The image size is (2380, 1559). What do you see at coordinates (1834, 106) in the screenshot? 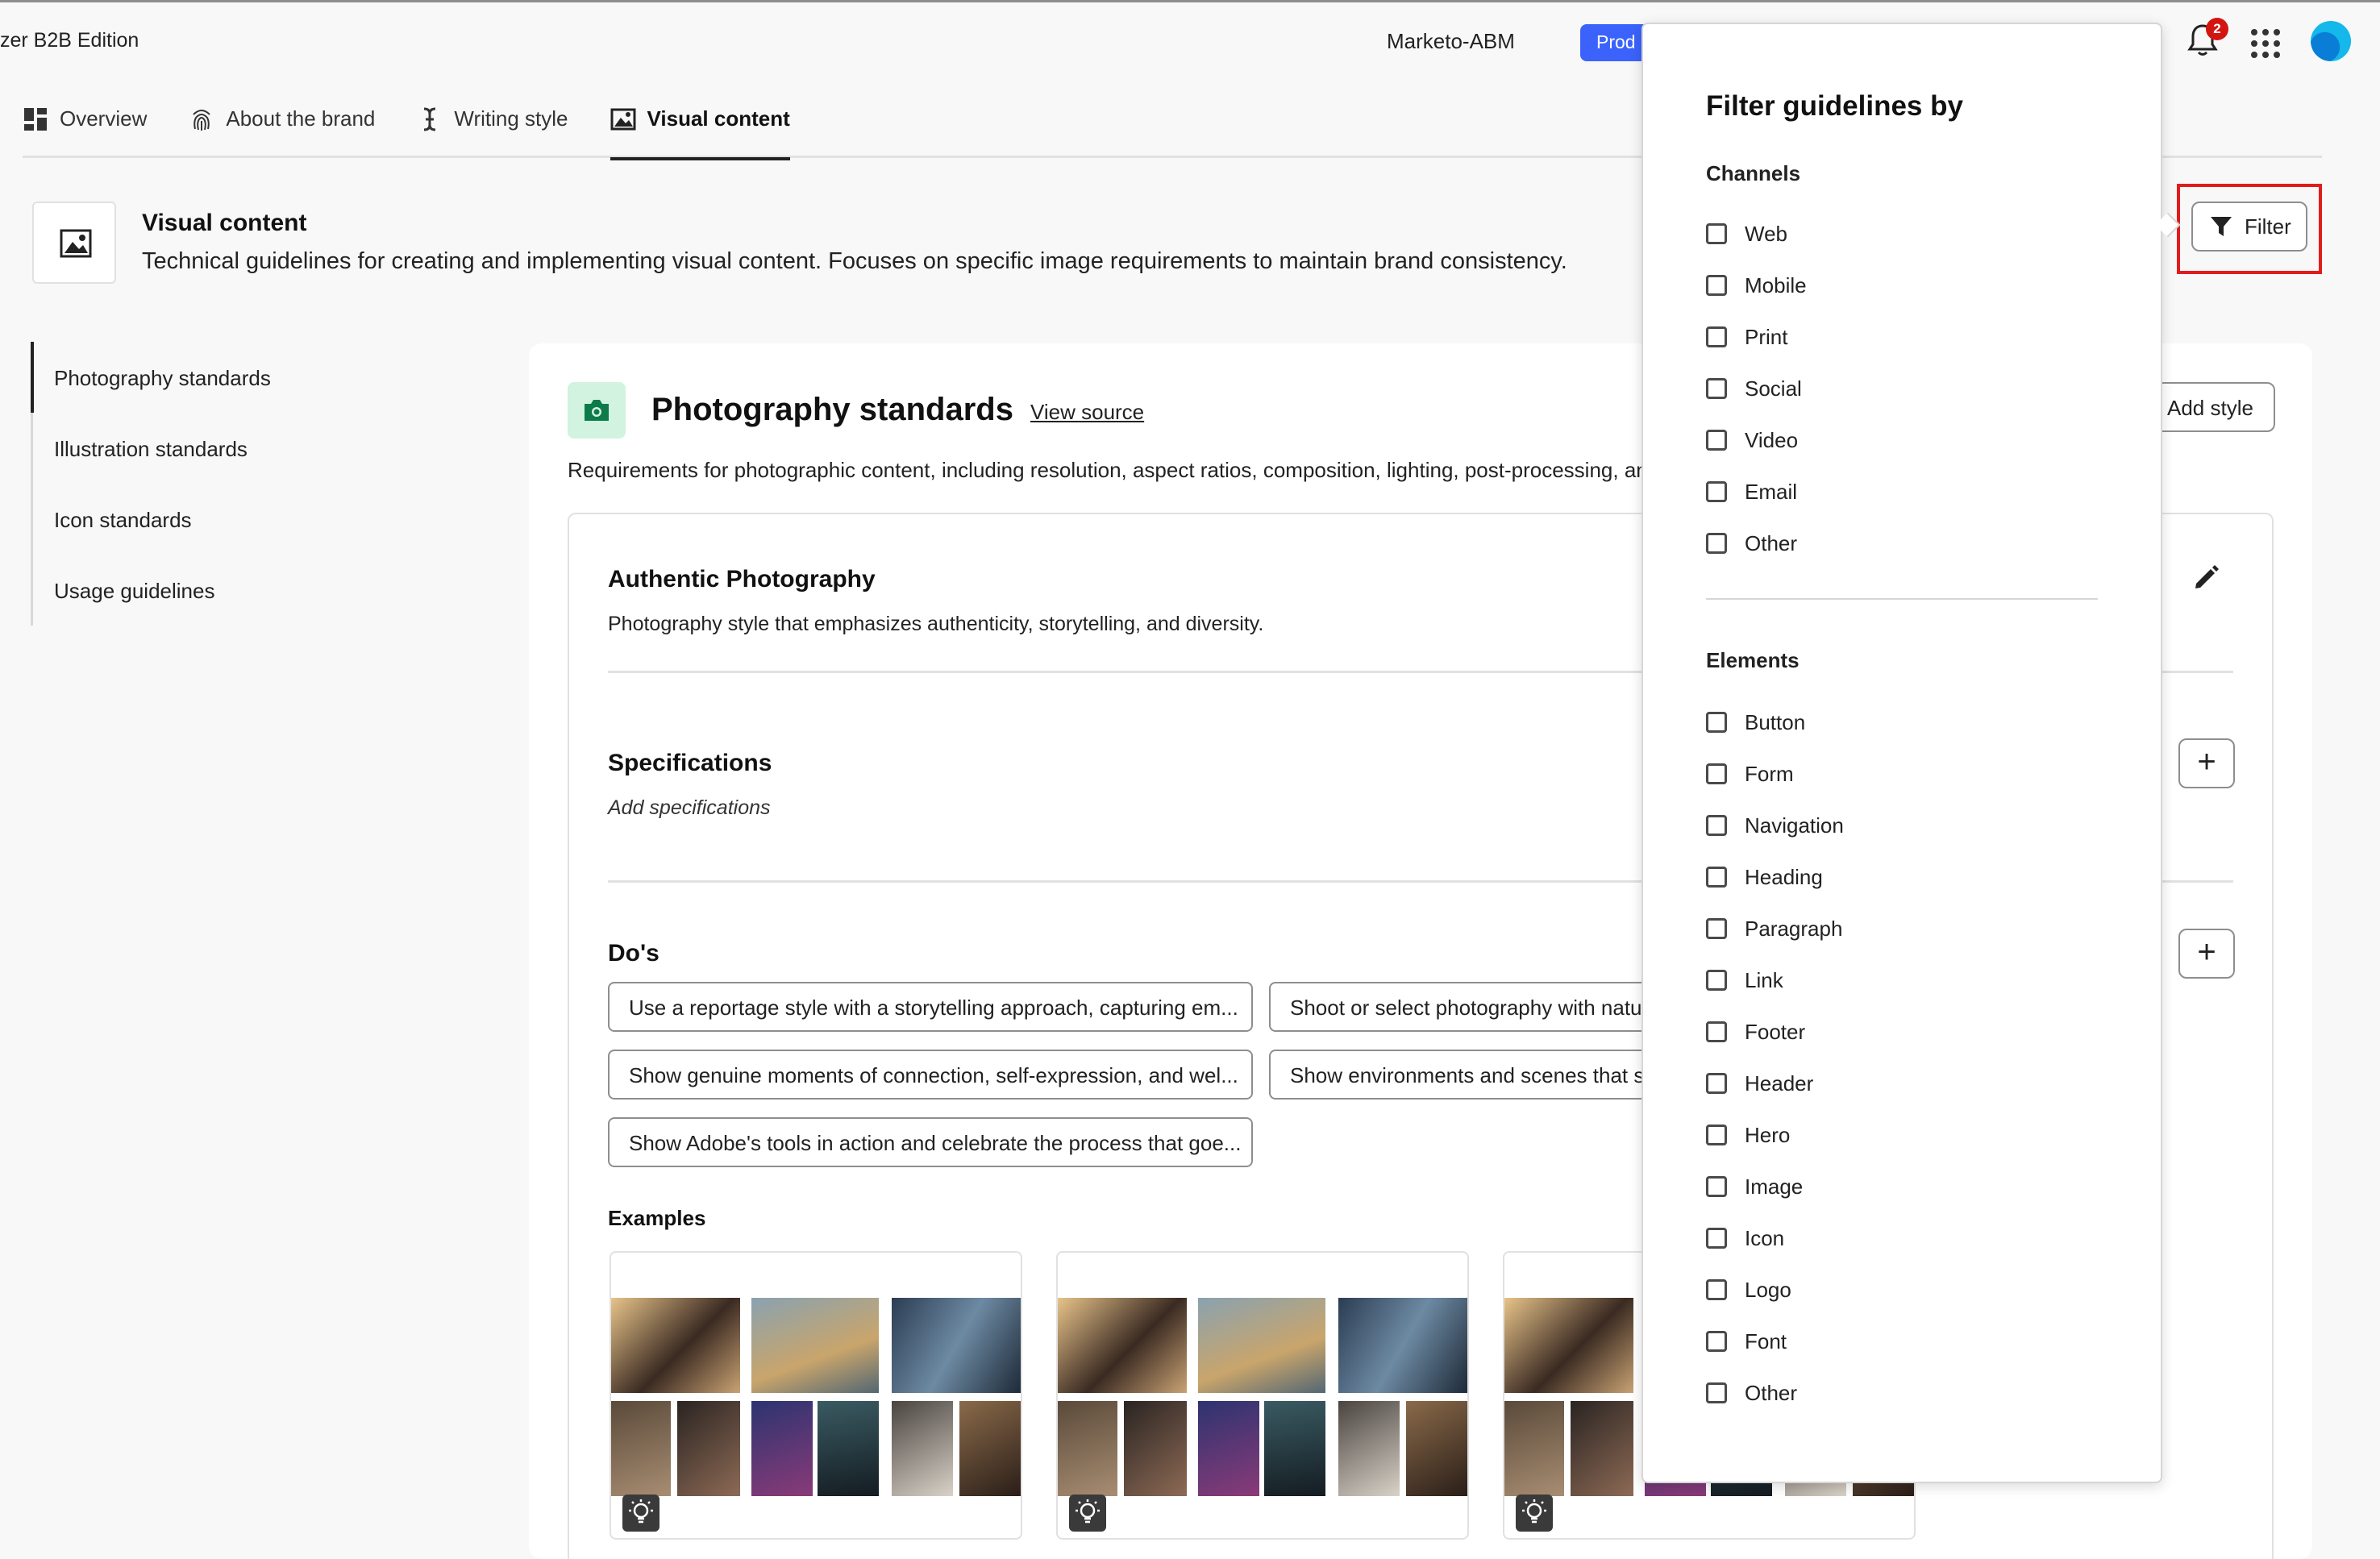
I see `popover-title: Filter guidelines by` at bounding box center [1834, 106].